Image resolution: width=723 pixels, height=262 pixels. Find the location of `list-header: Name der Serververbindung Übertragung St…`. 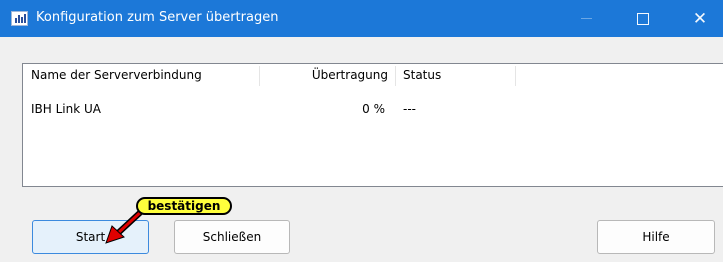

list-header: Name der Serververbindung Übertragung St… is located at coordinates (373, 75).